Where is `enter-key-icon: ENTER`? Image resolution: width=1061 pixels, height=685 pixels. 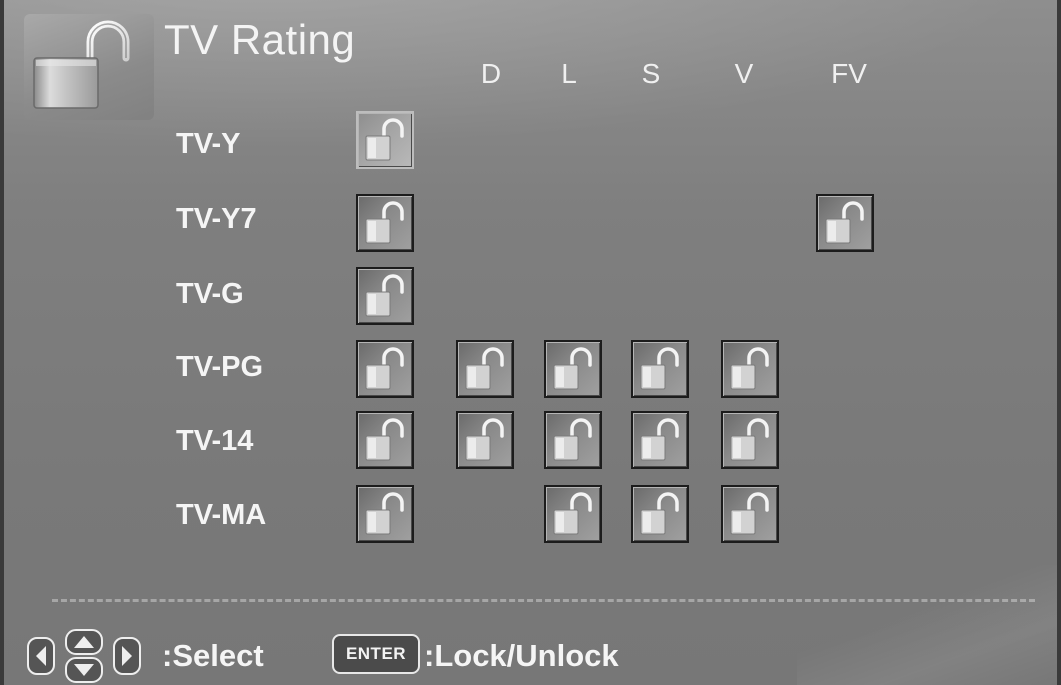
enter-key-icon: ENTER is located at coordinates (376, 654).